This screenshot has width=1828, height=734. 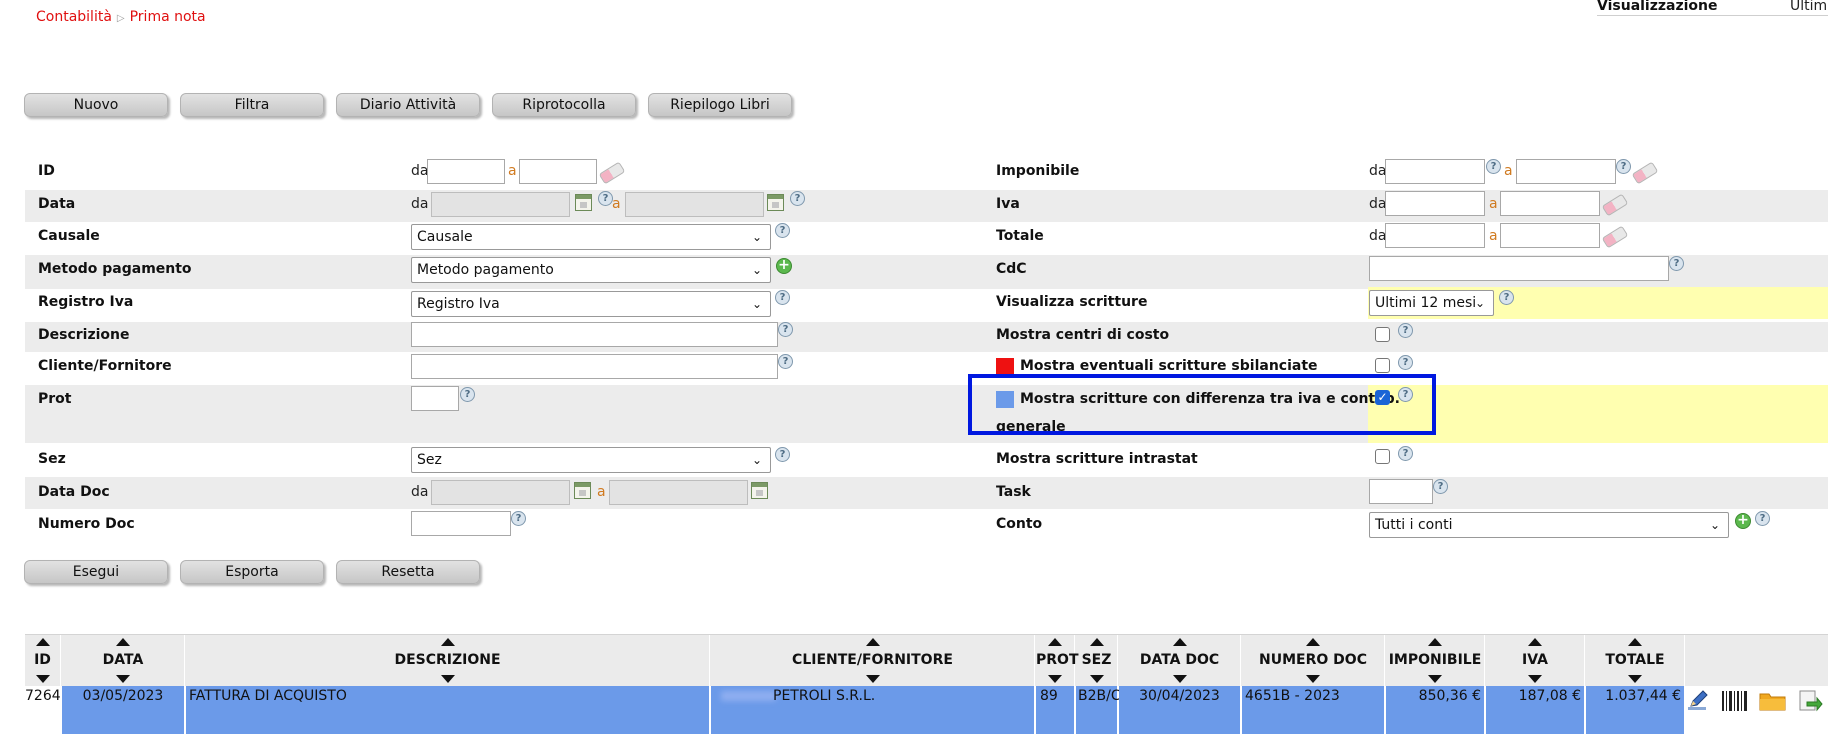 I want to click on breadcrumb-root-link: Contabilità, so click(x=74, y=17).